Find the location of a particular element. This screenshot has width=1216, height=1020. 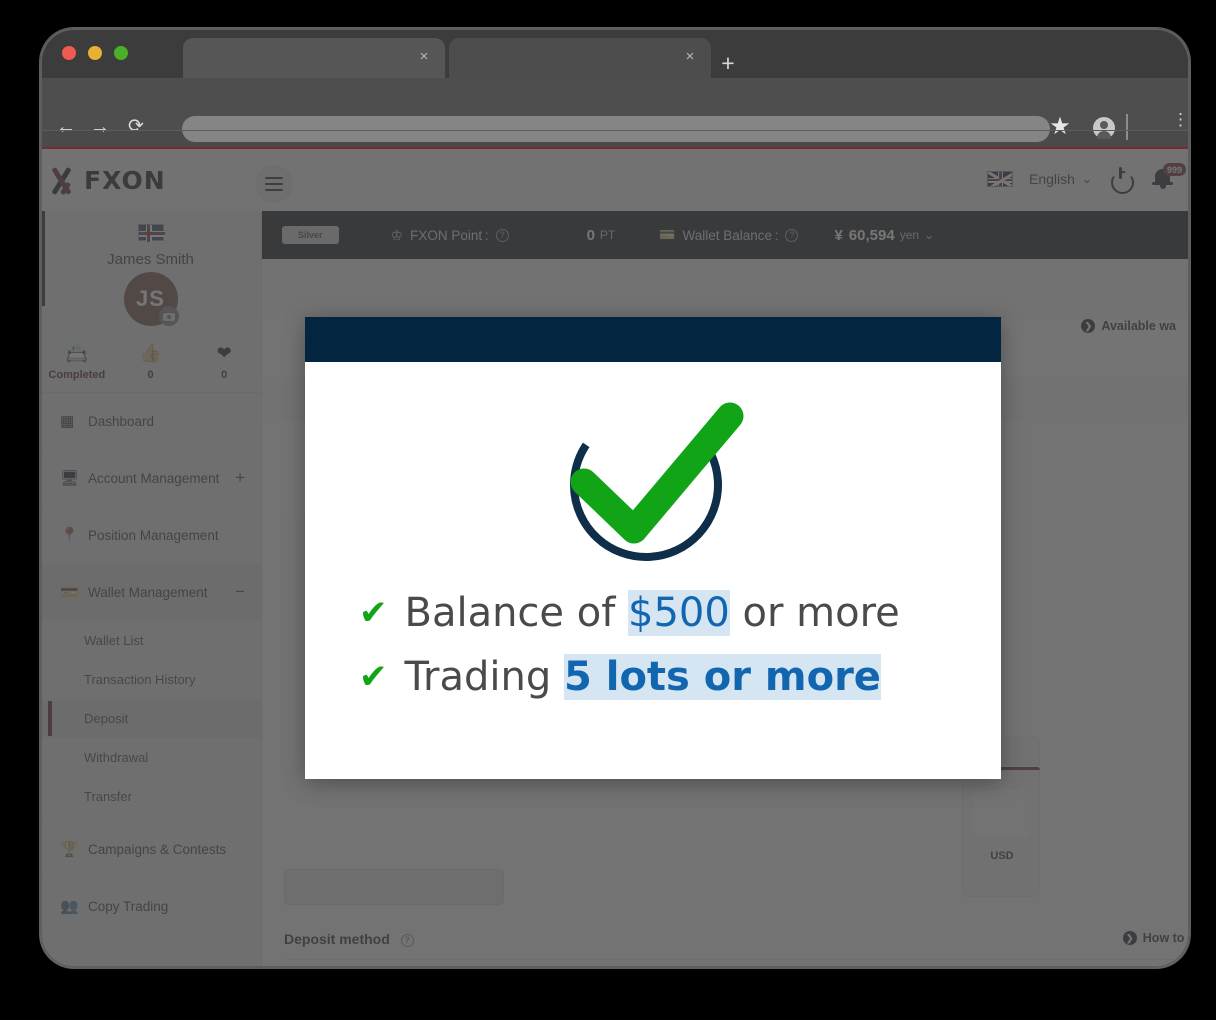

sidebar-subitem-label: Wallet List is located at coordinates (114, 640).